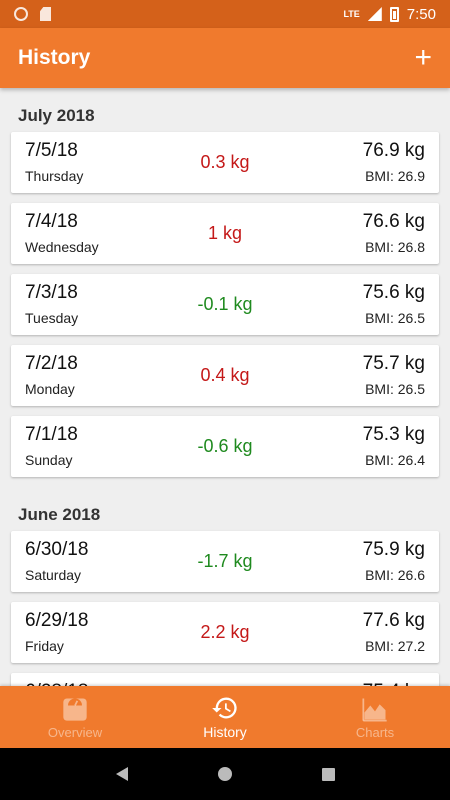 The width and height of the screenshot is (450, 800). Describe the element at coordinates (54, 57) in the screenshot. I see `page-title: History` at that location.